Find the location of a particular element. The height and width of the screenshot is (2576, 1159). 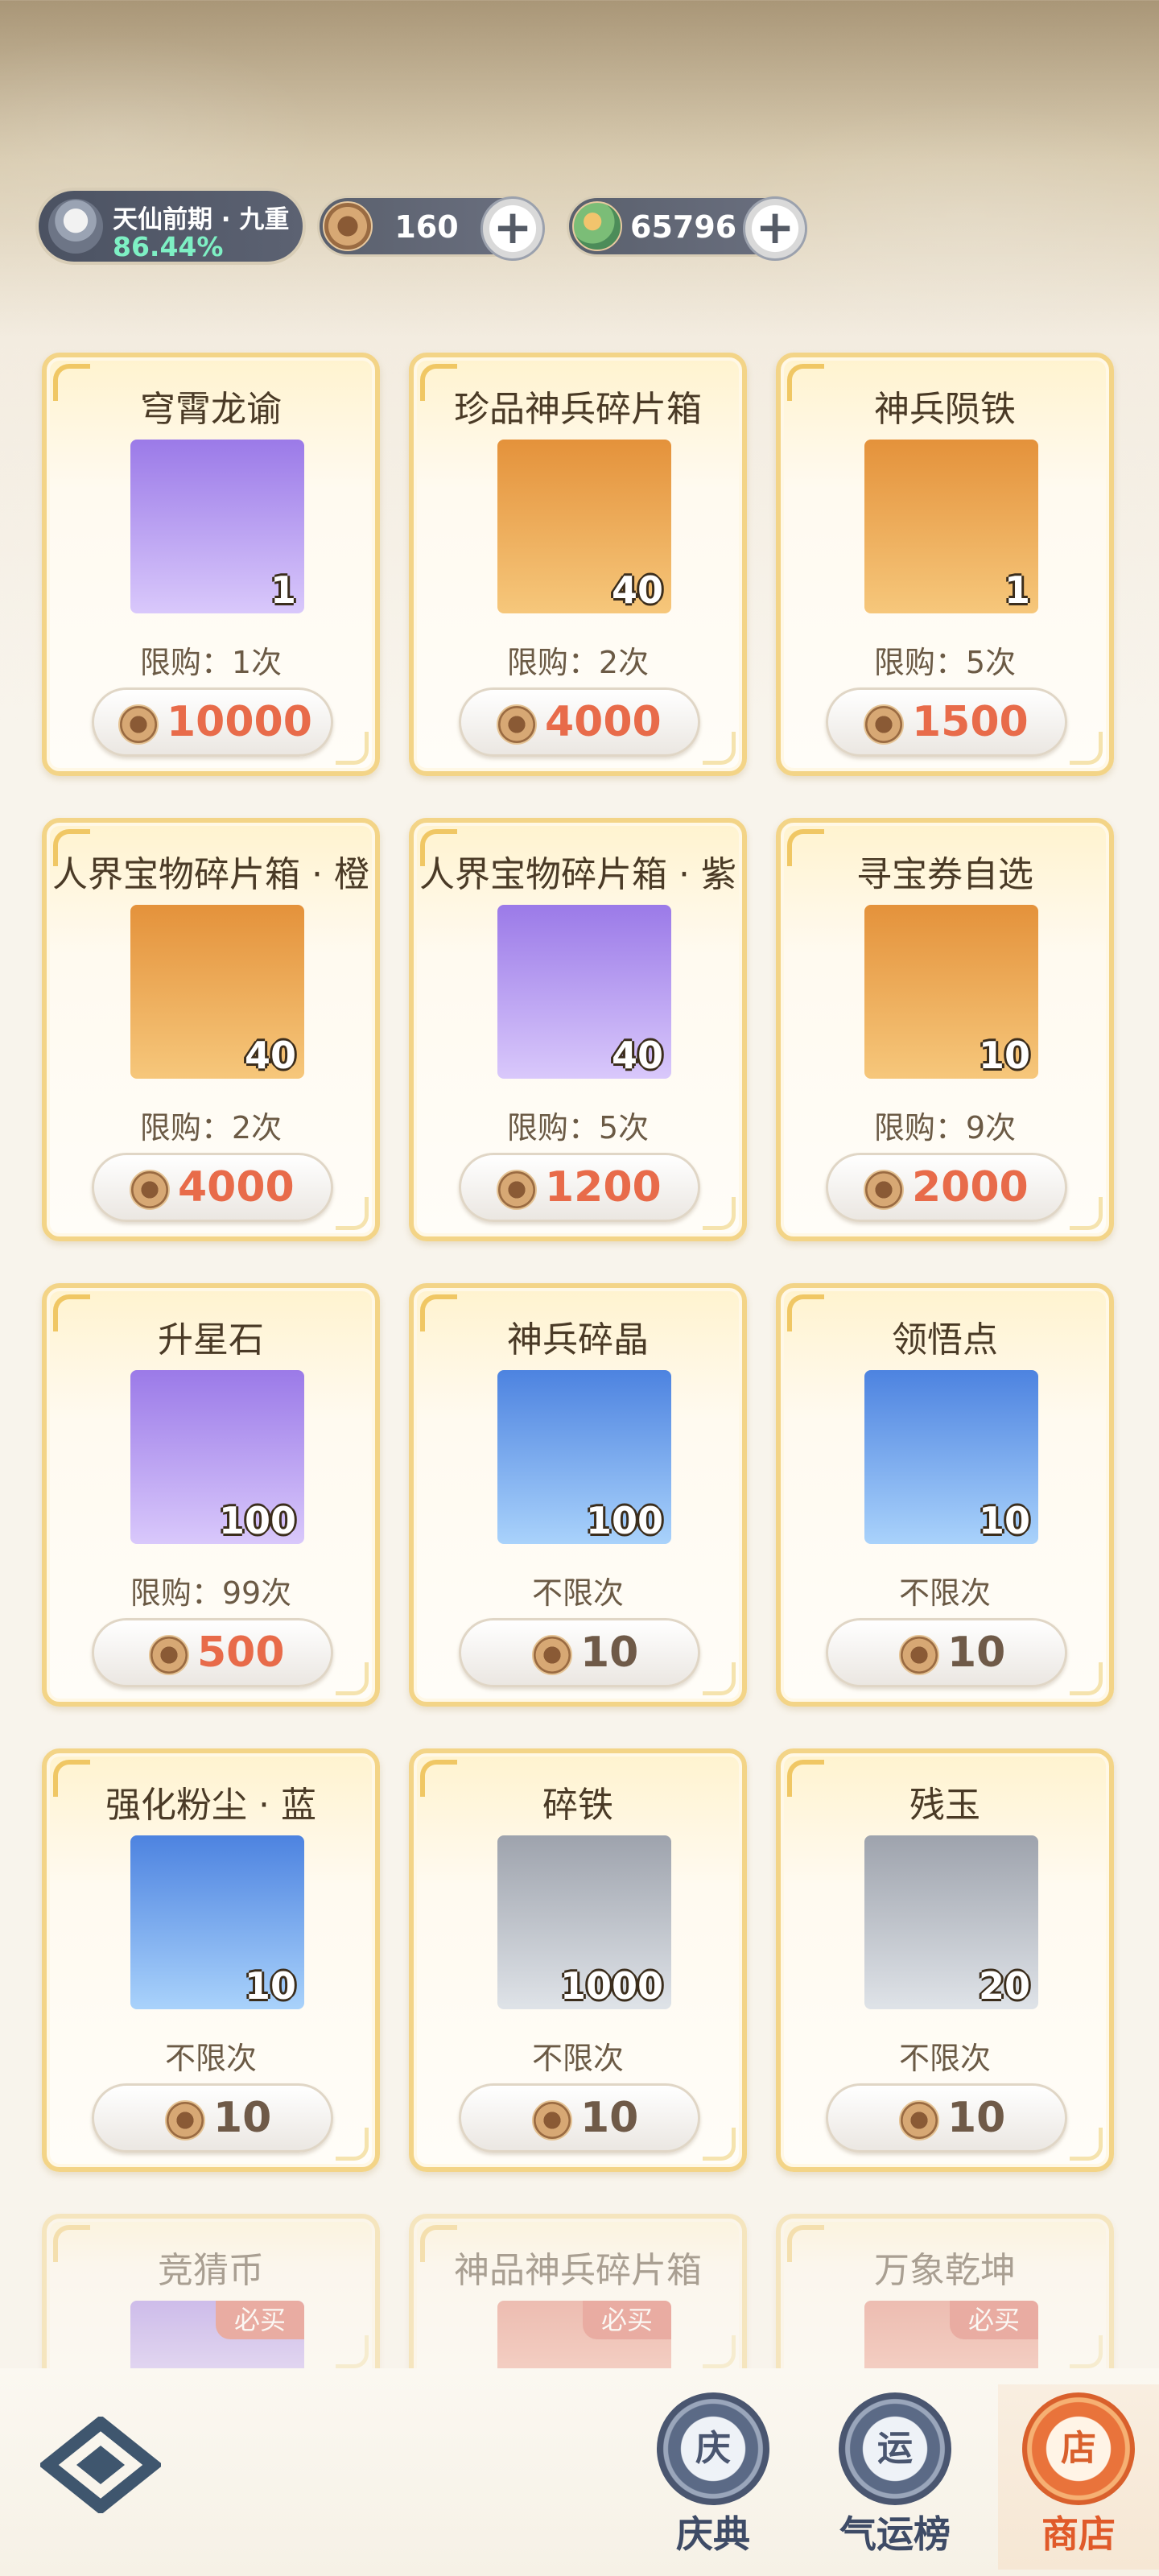

shop-item-card: 人界宝物碎片箱 · 橙 40 限购：2次 4000 is located at coordinates (211, 1029).